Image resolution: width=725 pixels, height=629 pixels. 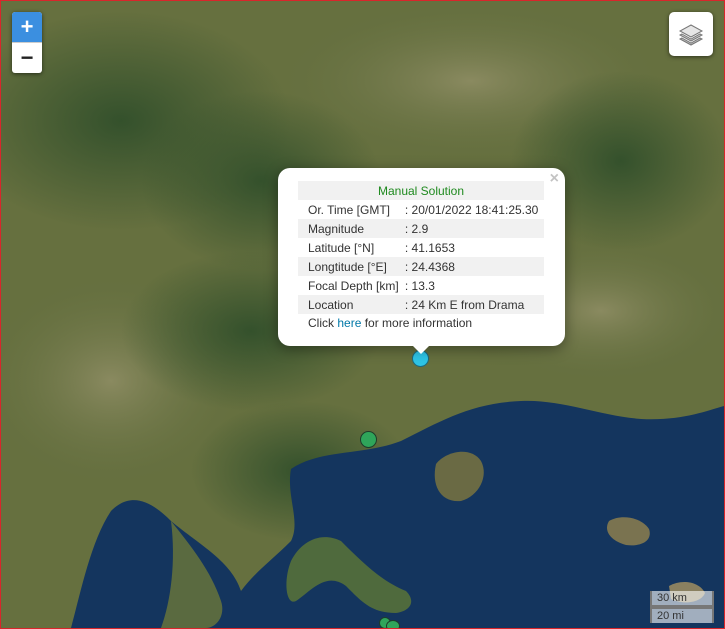 I want to click on detail-row: Magnitude : 2.9, so click(x=421, y=228).